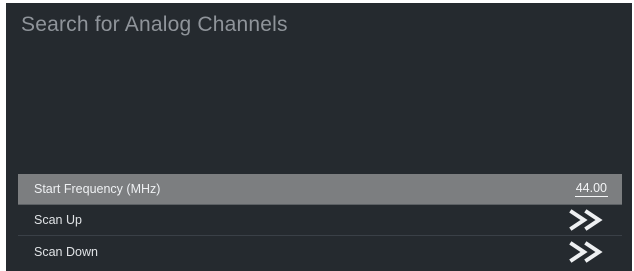 Image resolution: width=634 pixels, height=271 pixels. I want to click on start-frequency-label: Start Frequency (MHz), so click(97, 189).